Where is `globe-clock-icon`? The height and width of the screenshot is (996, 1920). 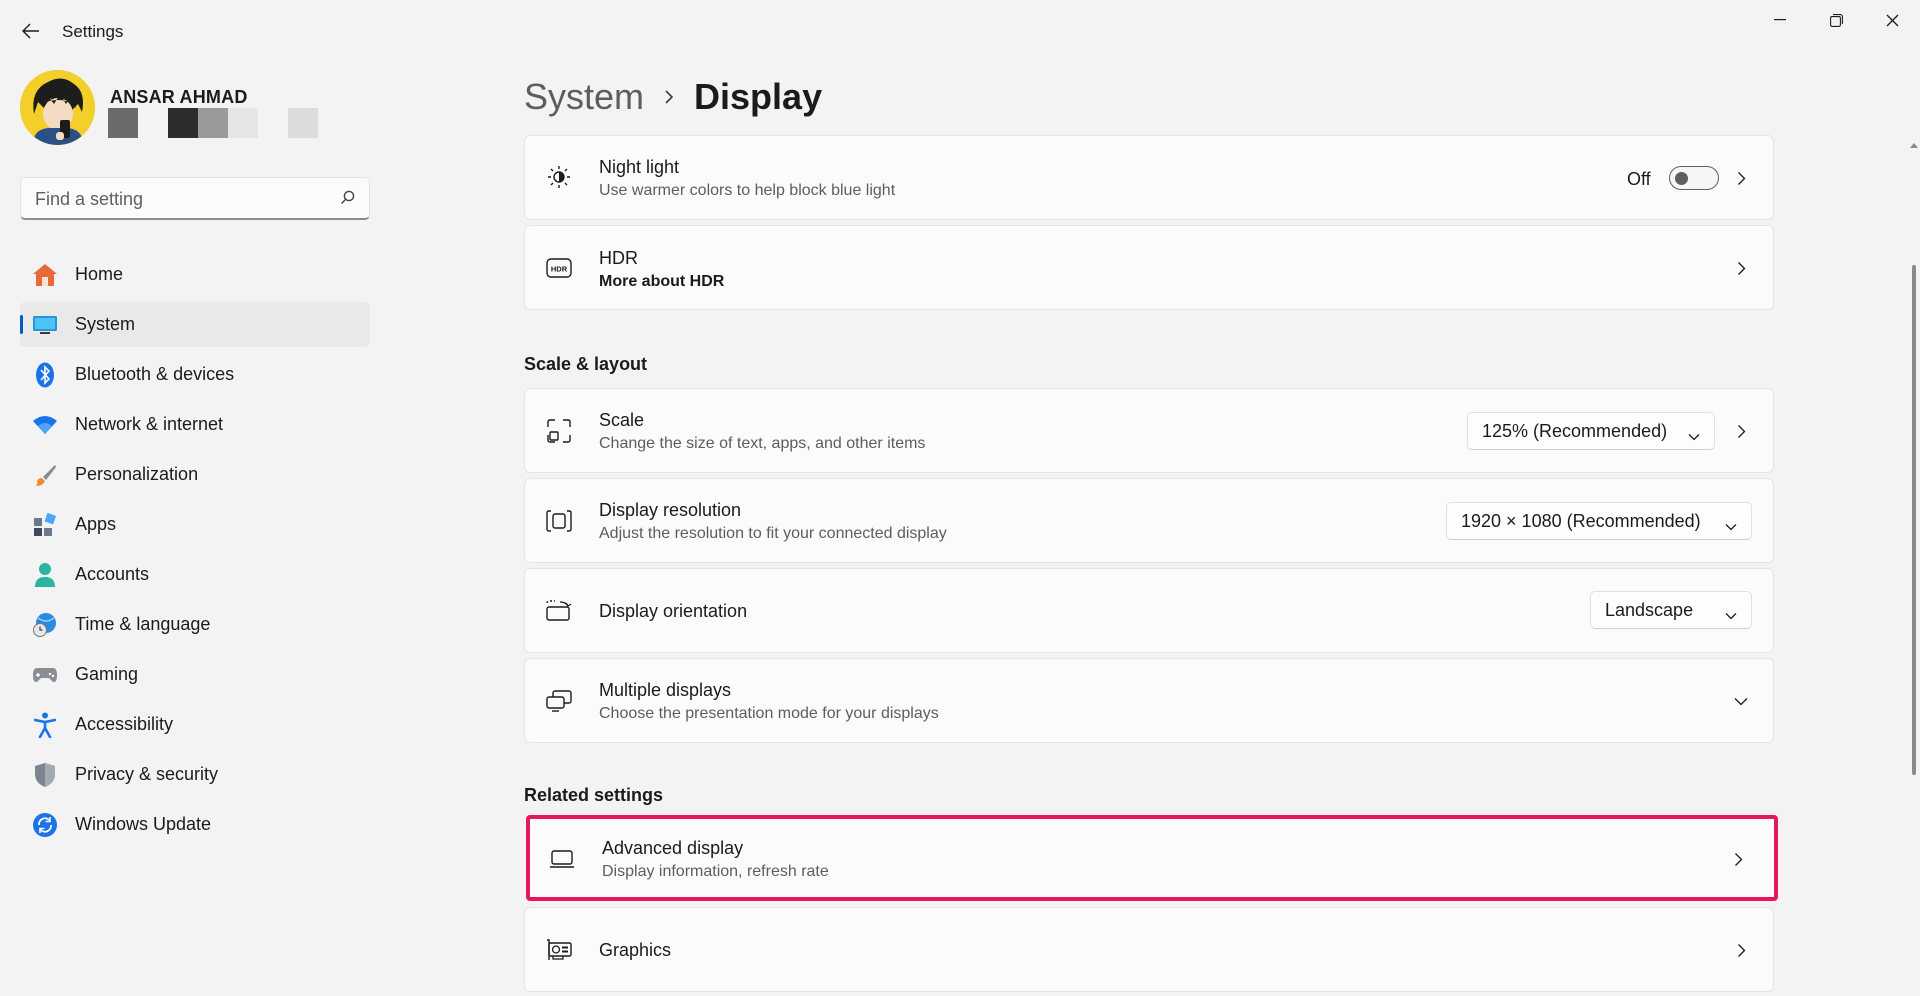
globe-clock-icon is located at coordinates (45, 625).